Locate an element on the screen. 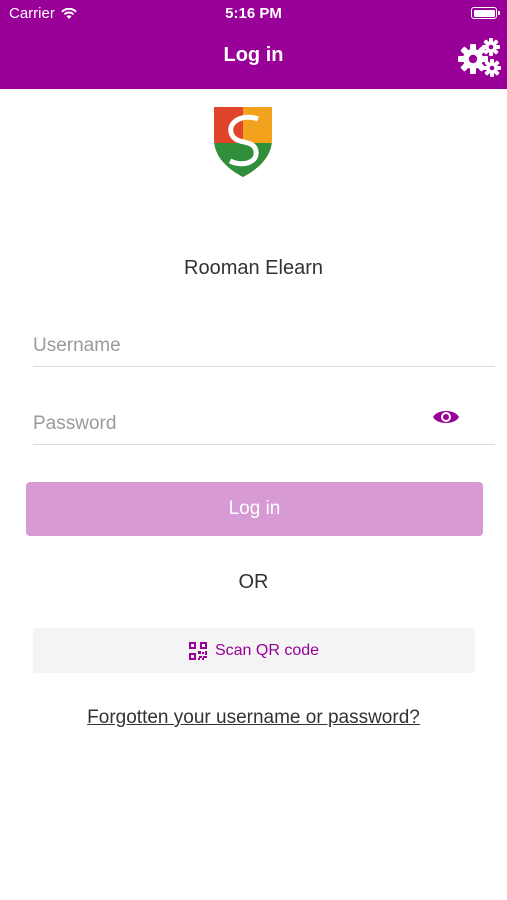  qr-code-icon is located at coordinates (197, 650).